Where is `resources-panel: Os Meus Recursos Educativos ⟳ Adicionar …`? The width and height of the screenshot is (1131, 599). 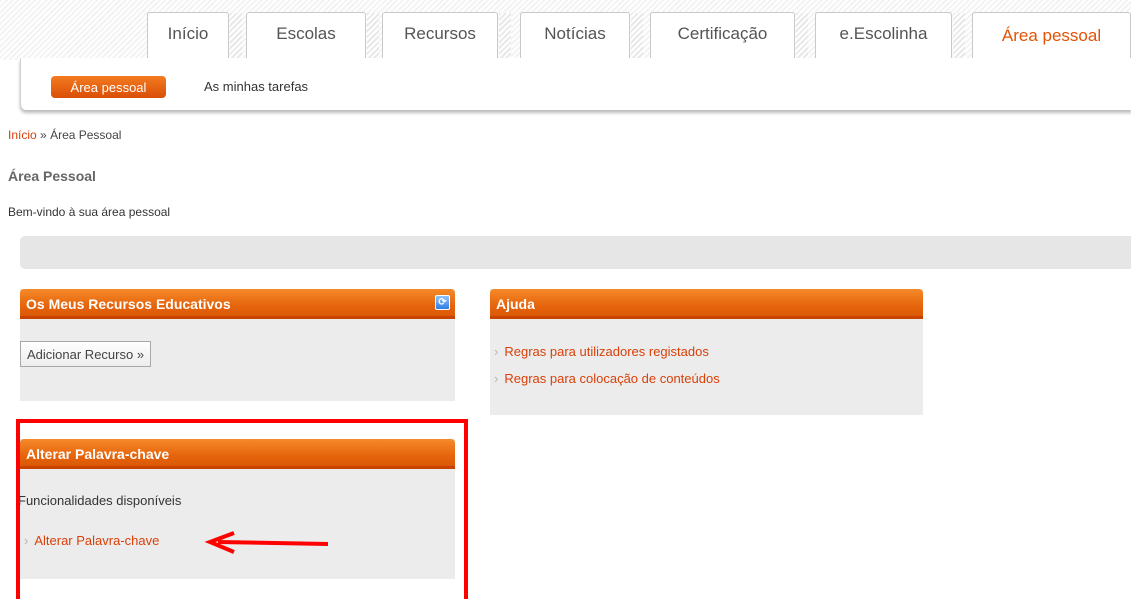
resources-panel: Os Meus Recursos Educativos ⟳ Adicionar … is located at coordinates (237, 345).